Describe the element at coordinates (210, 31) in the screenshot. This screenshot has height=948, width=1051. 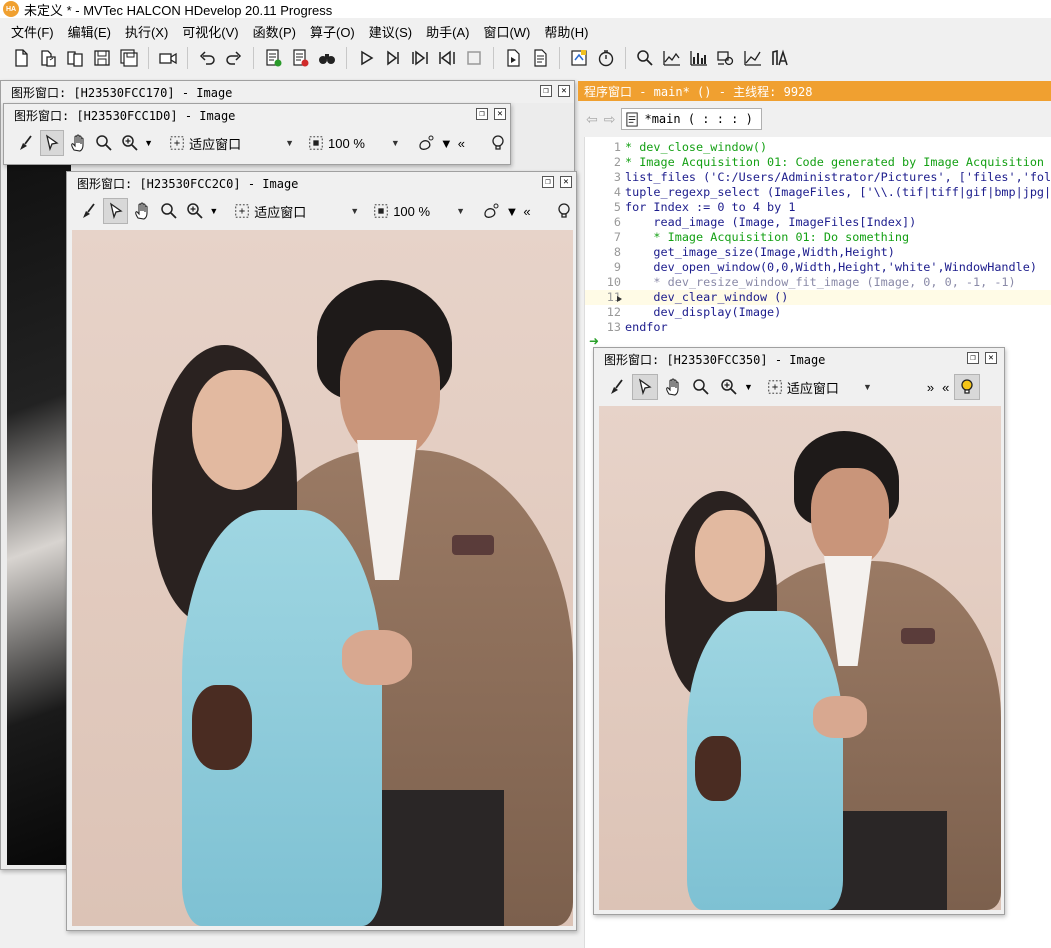
I see `menu-visualization: 可视化(V)` at that location.